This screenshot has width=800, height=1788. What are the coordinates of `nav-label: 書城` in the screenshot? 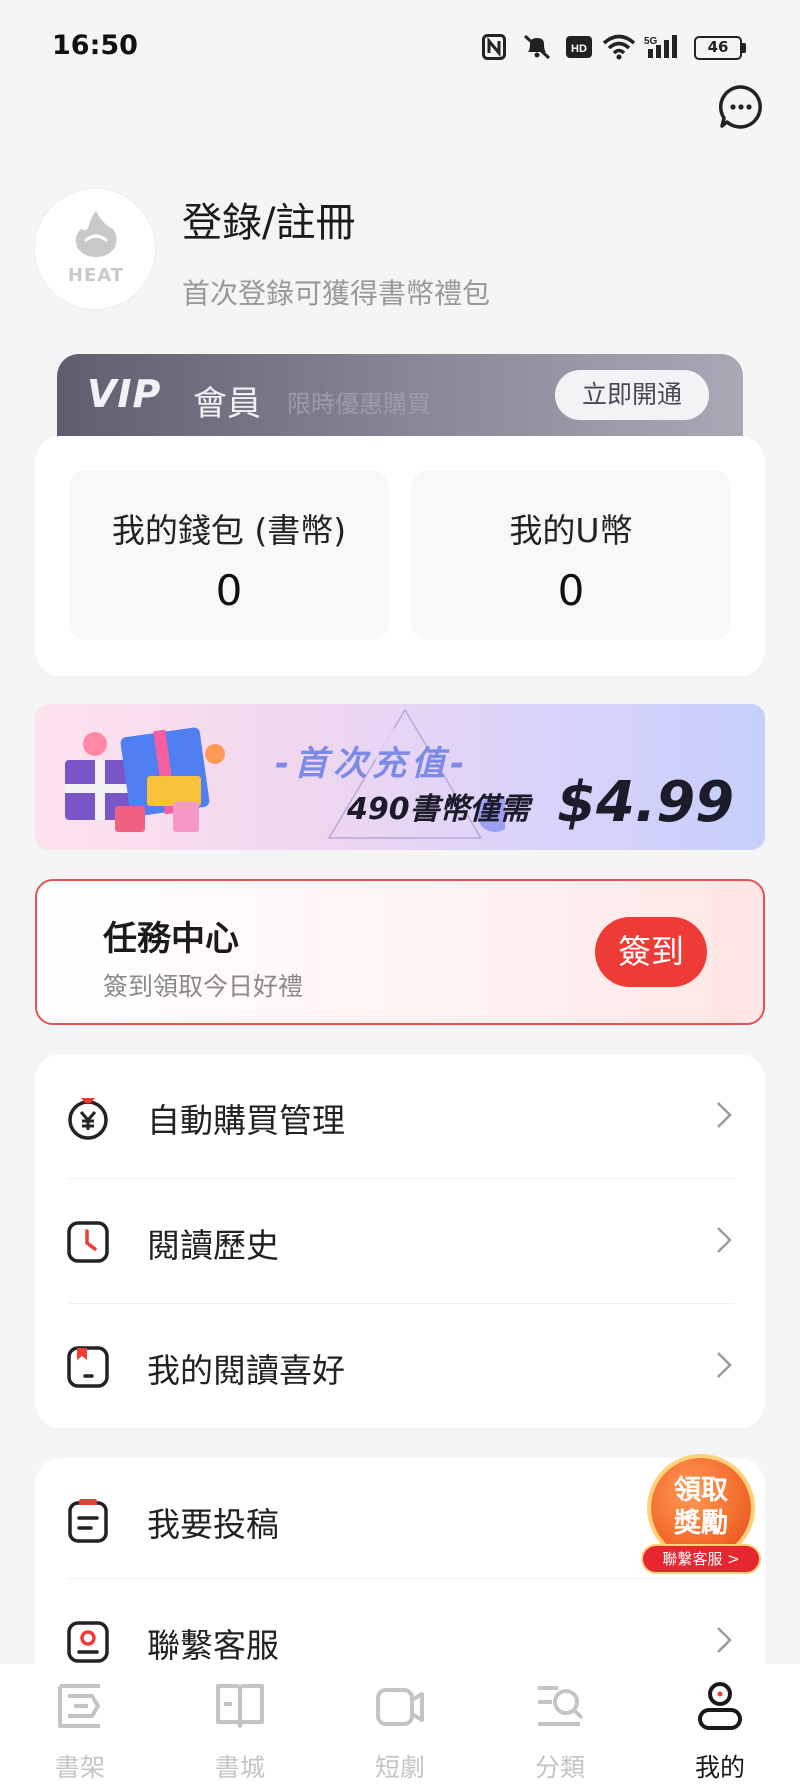 It's located at (239, 1767).